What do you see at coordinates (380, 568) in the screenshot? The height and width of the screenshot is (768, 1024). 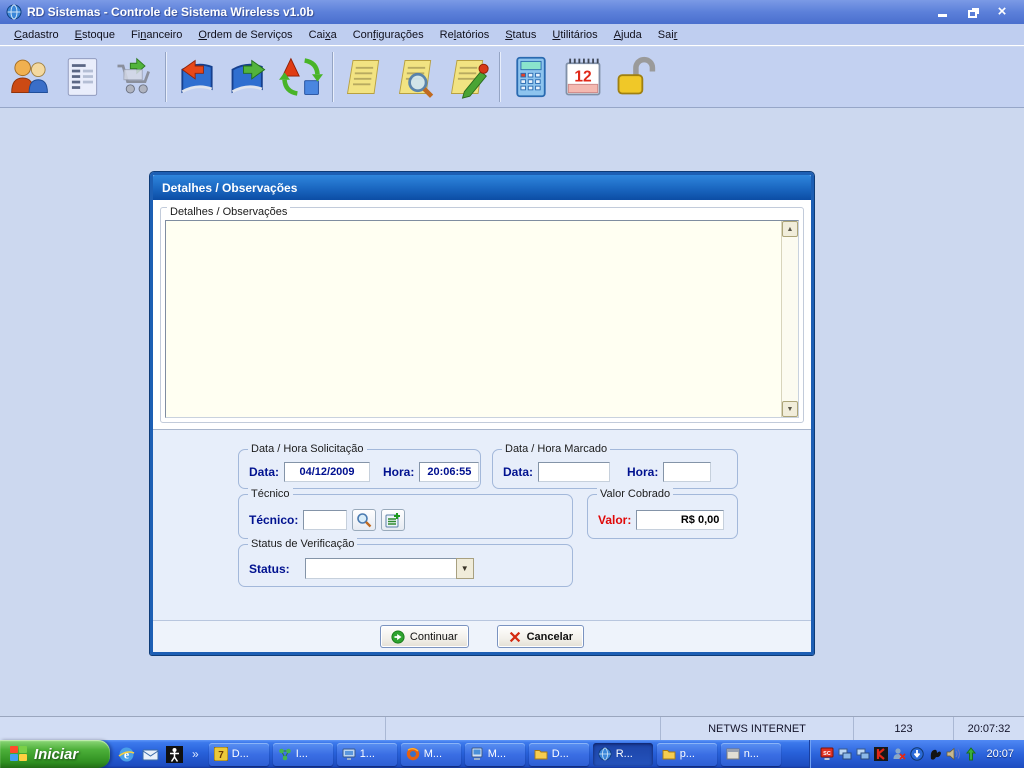 I see `status-combobox-value` at bounding box center [380, 568].